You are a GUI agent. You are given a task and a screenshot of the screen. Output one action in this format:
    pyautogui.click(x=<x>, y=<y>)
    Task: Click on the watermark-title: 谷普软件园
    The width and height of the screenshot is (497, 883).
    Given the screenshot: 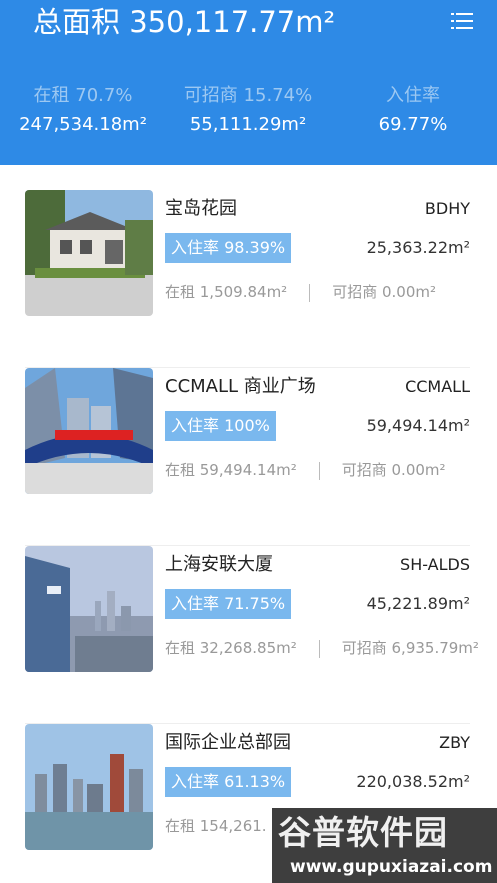 What is the action you would take?
    pyautogui.click(x=363, y=832)
    